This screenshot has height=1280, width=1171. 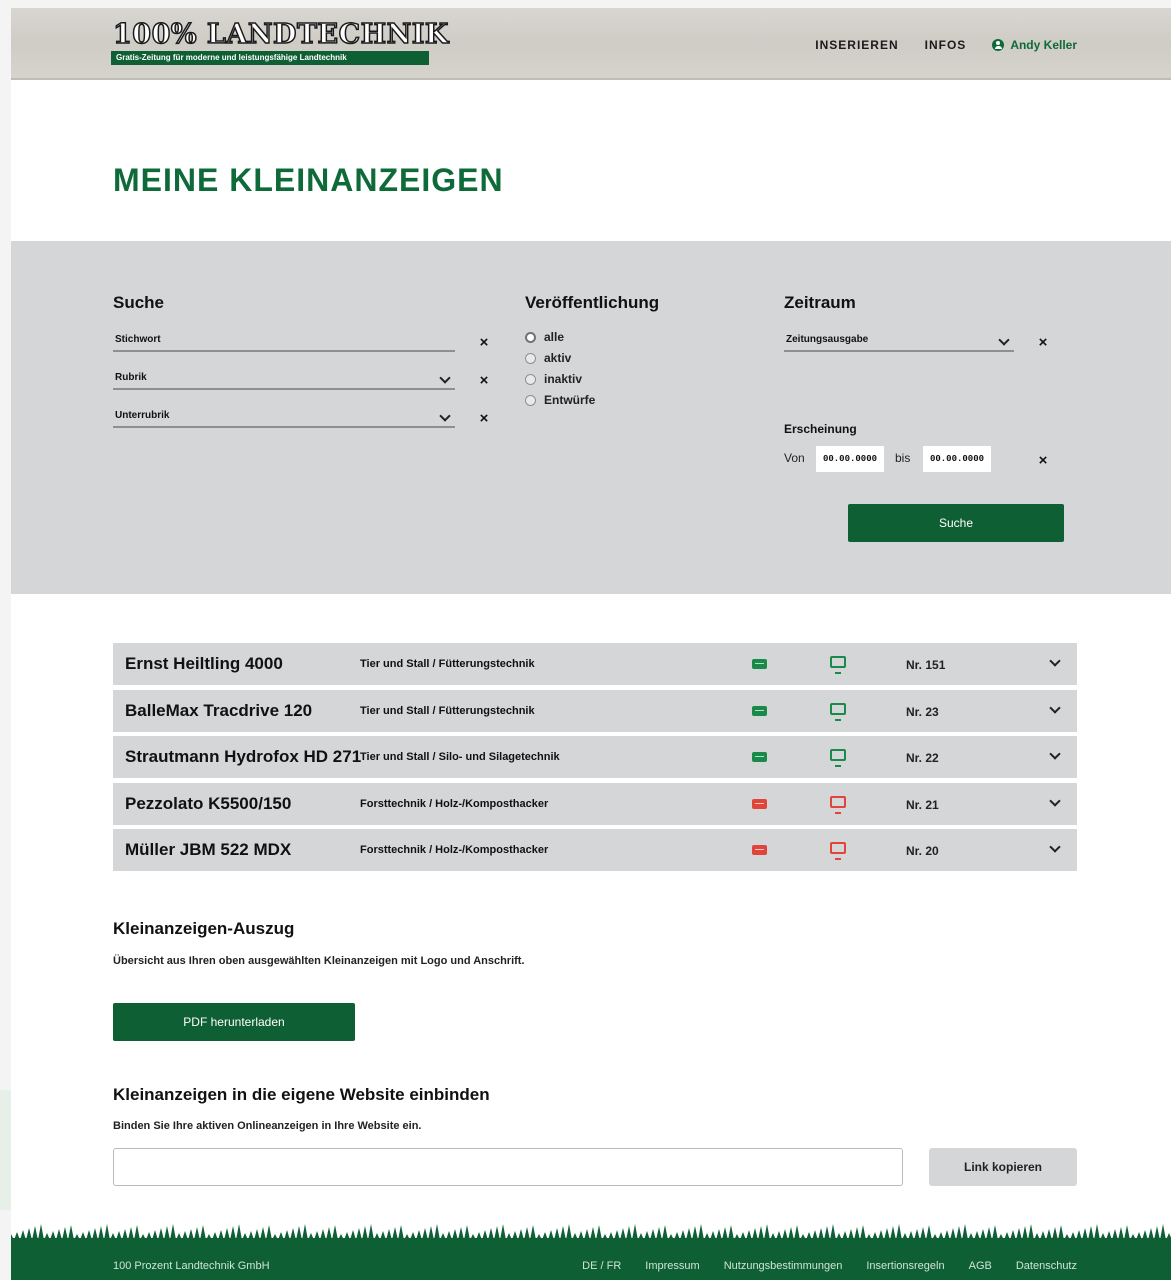 What do you see at coordinates (956, 523) in the screenshot?
I see `search-button: Suche` at bounding box center [956, 523].